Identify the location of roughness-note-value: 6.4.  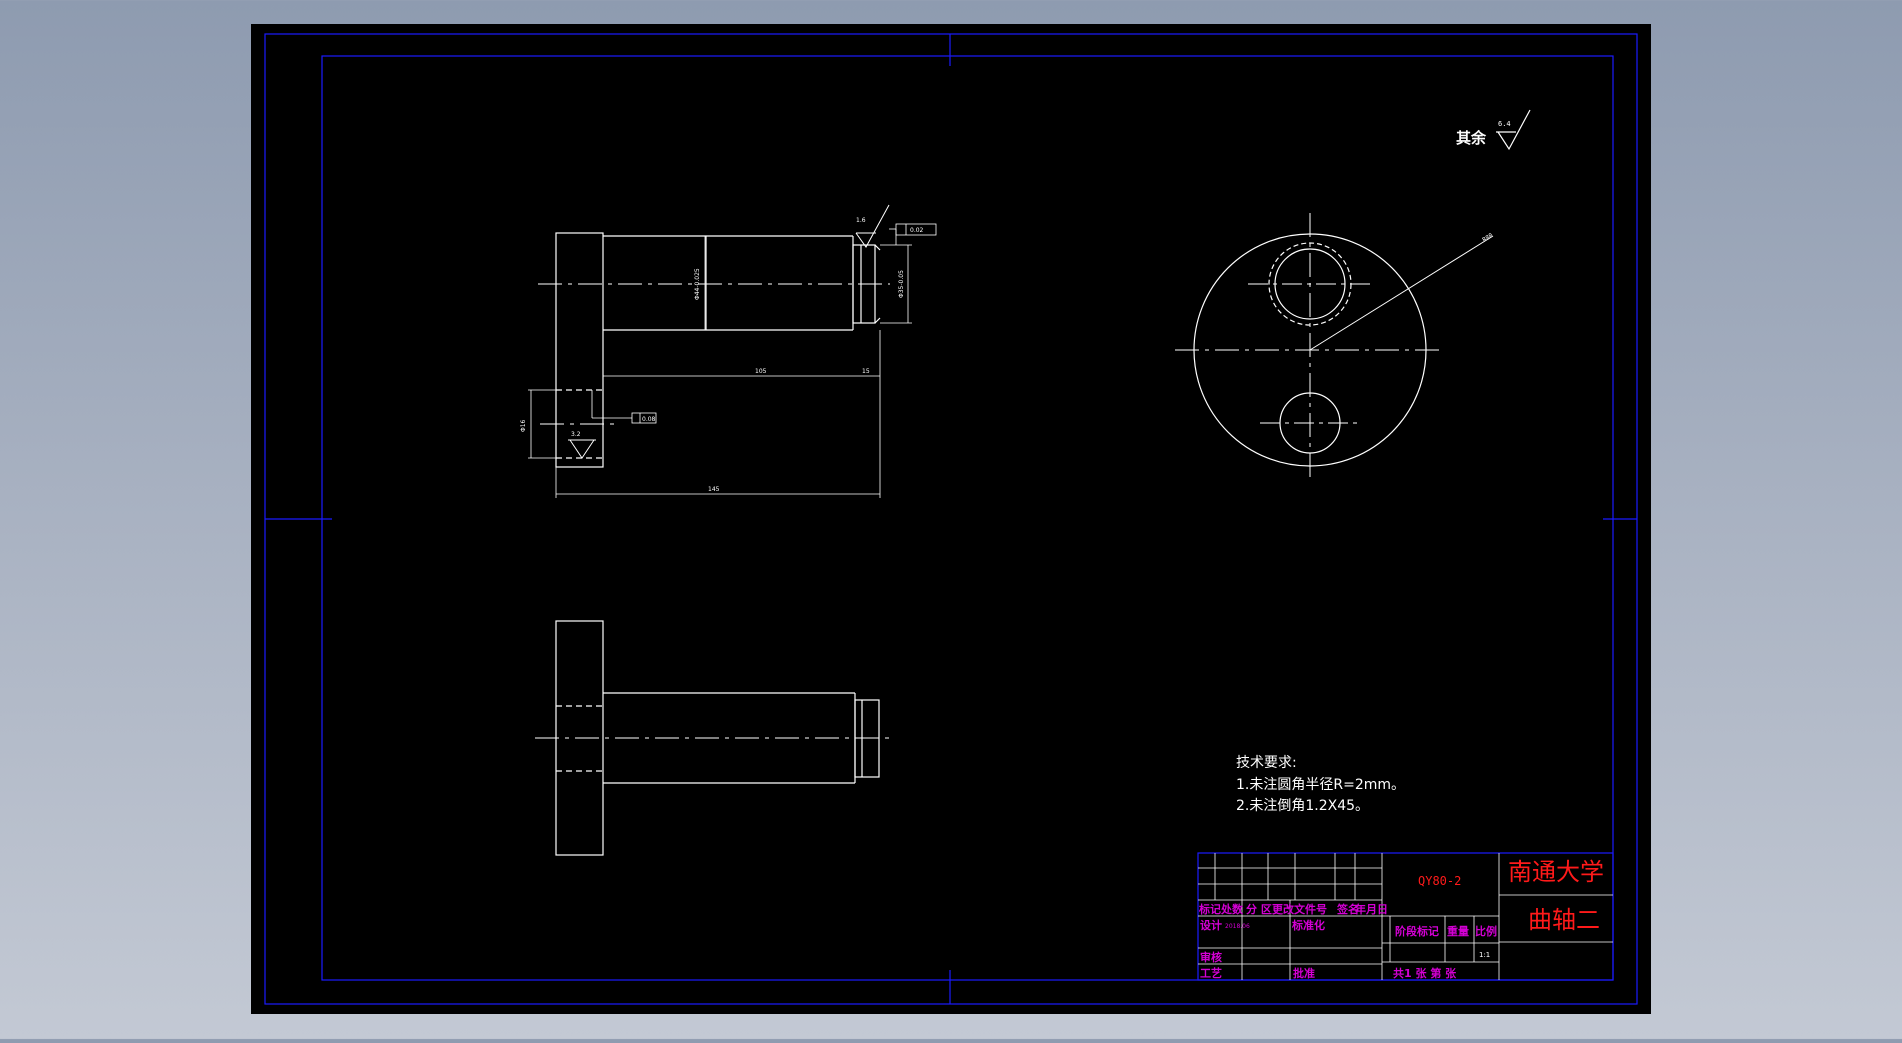
(1504, 124).